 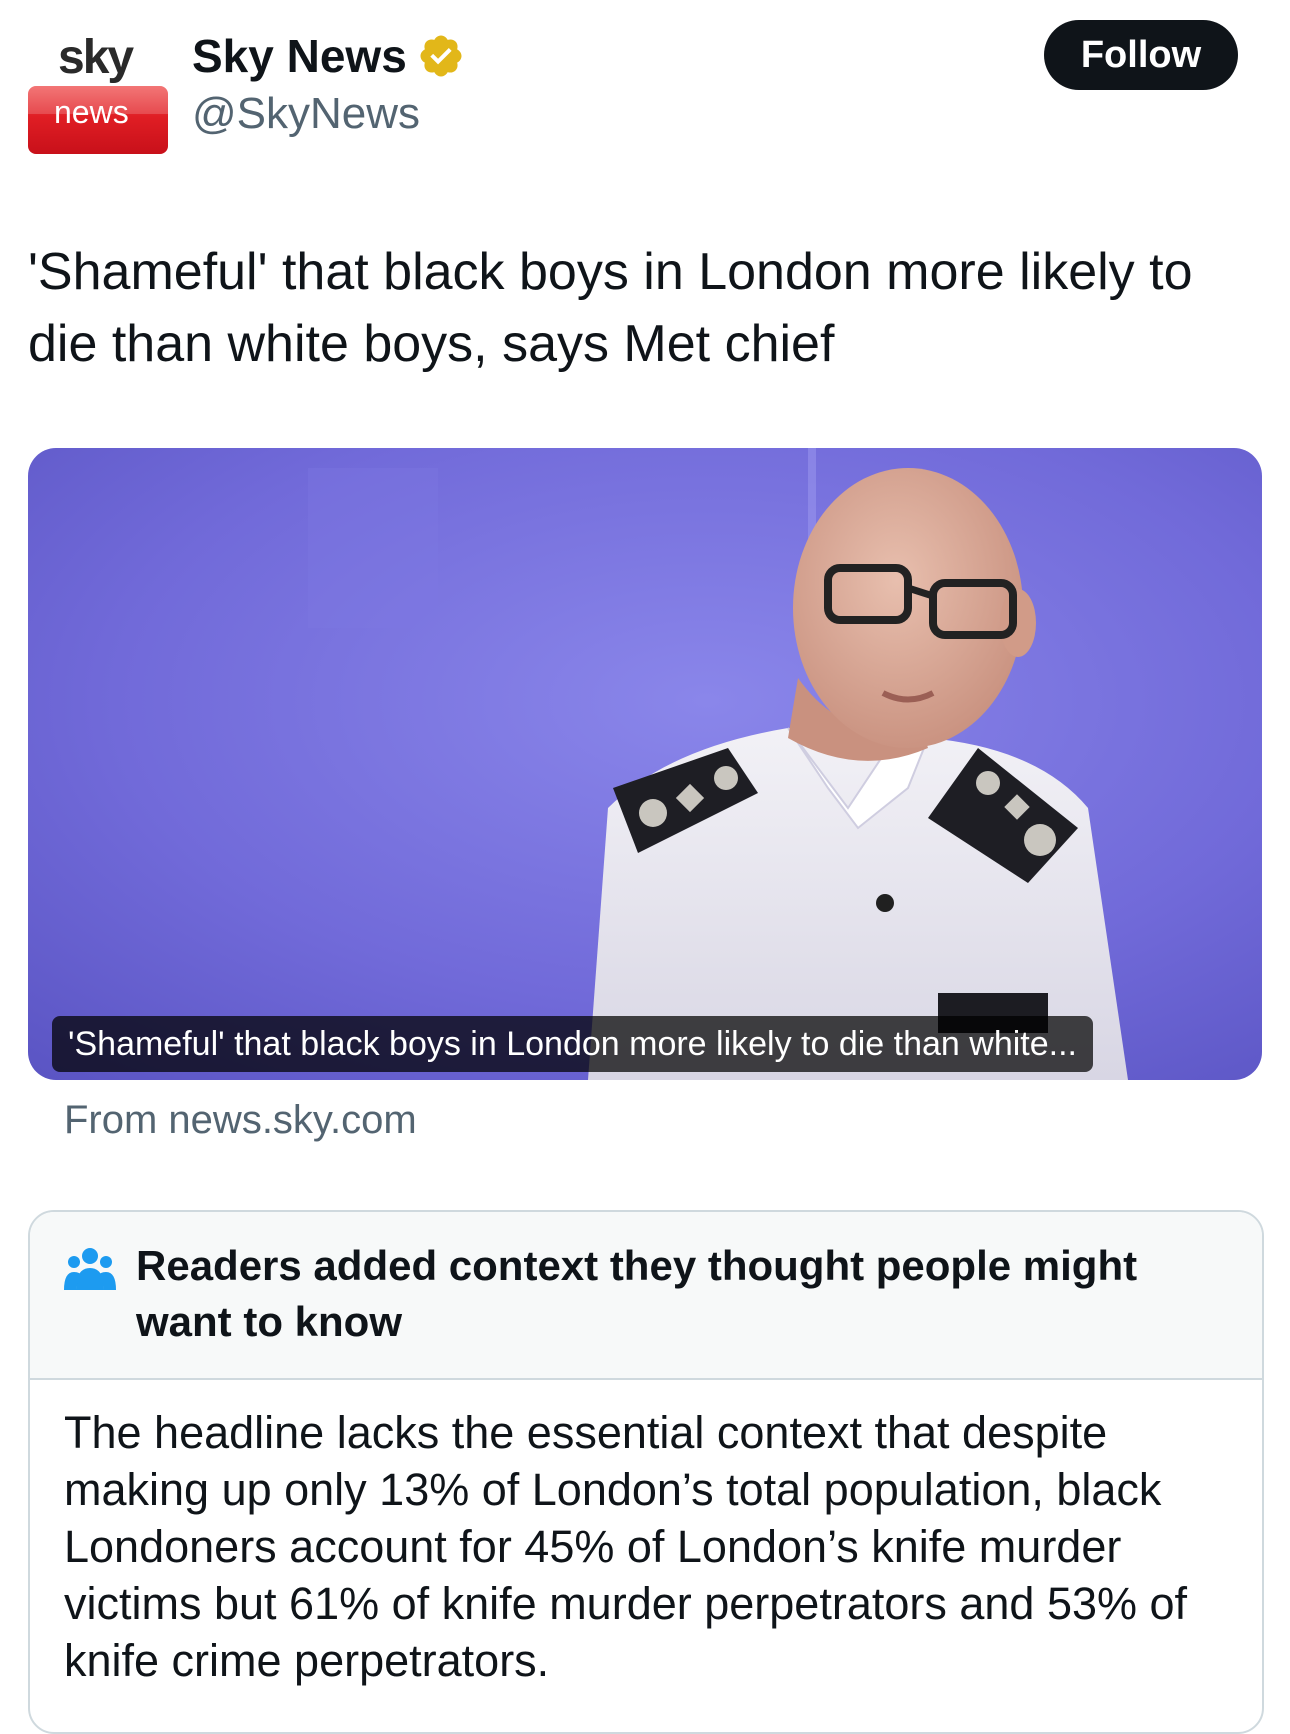 I want to click on account-handle: @SkyNews, so click(x=306, y=114).